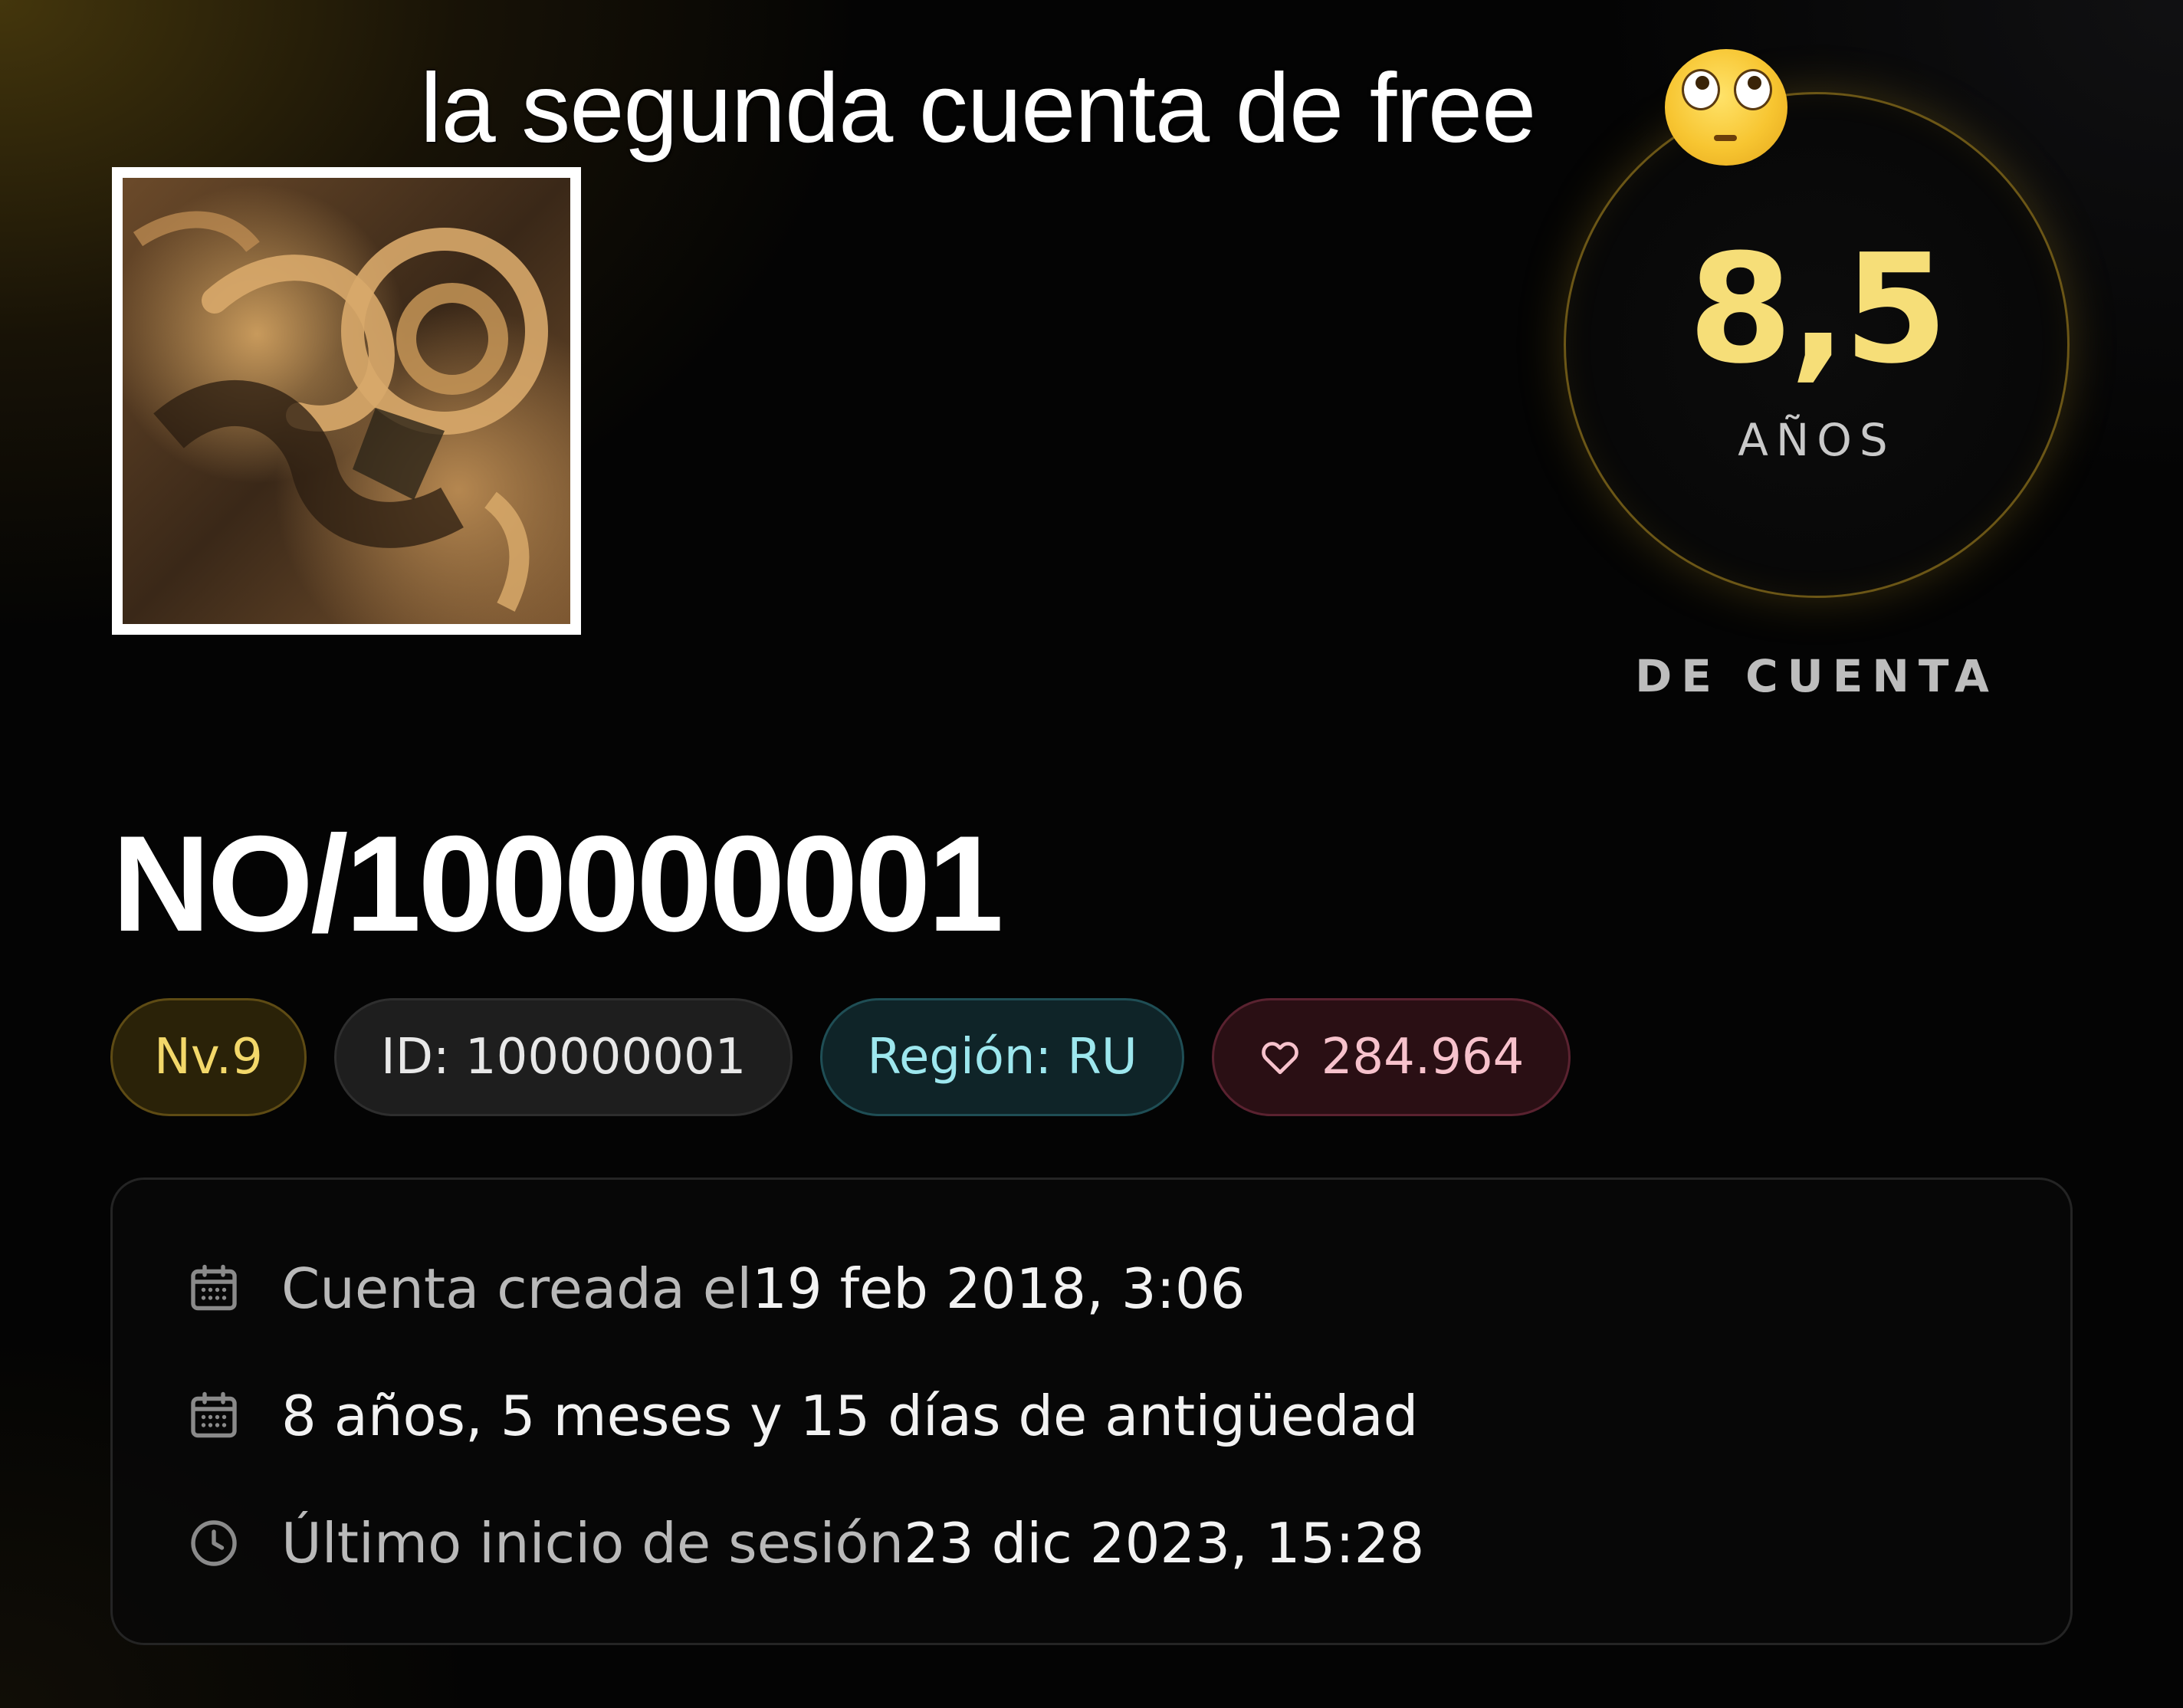 This screenshot has width=2183, height=1708. Describe the element at coordinates (557, 883) in the screenshot. I see `username-title: NO/100000001` at that location.